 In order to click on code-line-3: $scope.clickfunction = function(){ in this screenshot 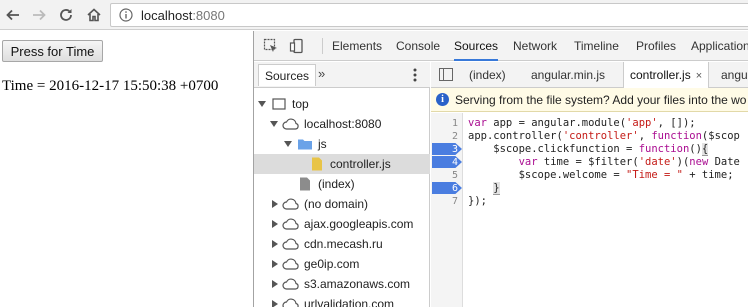, I will do `click(588, 149)`.